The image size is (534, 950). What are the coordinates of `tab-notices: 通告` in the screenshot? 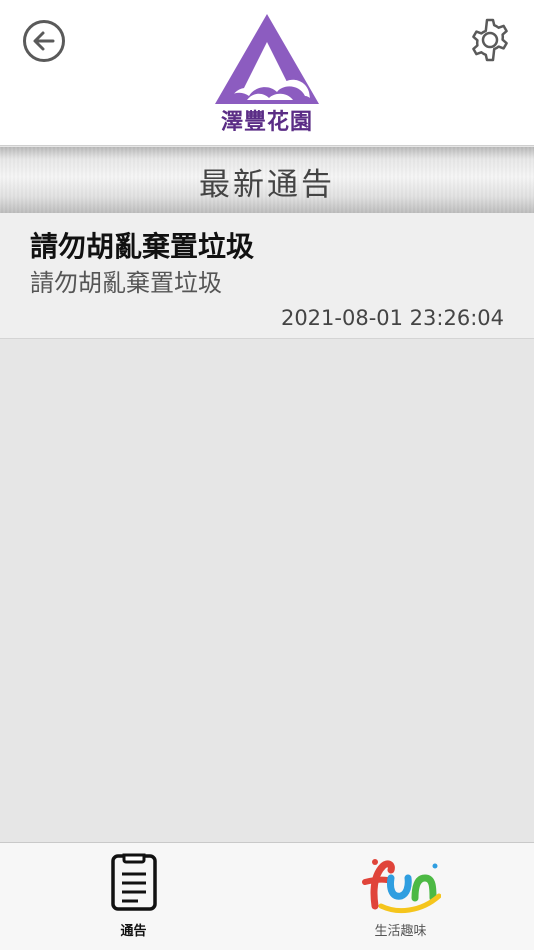 It's located at (133, 896).